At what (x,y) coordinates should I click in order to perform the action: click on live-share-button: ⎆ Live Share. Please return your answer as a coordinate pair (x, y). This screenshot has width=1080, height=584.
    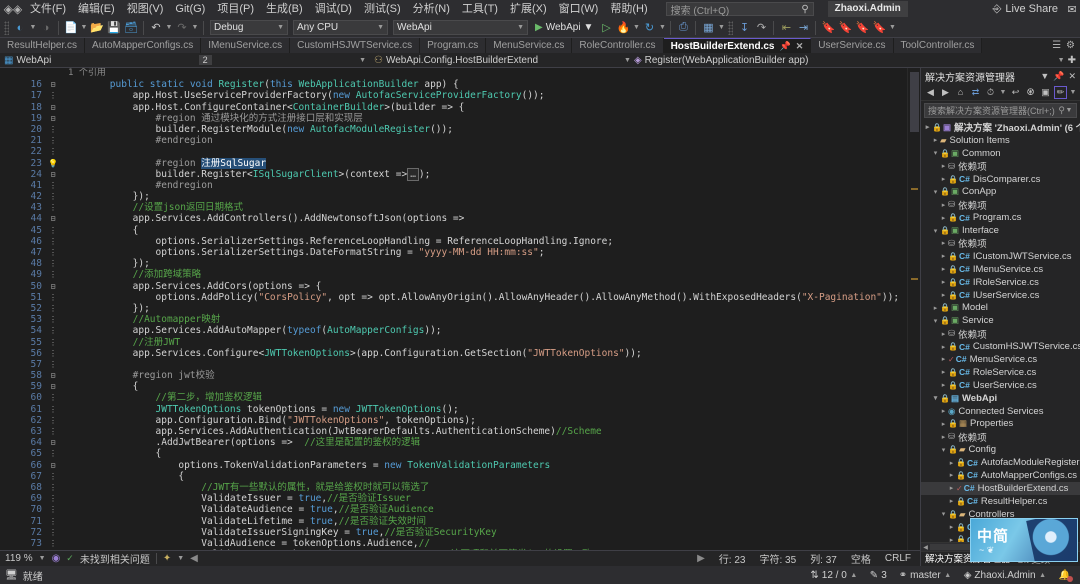
    Looking at the image, I should click on (1028, 9).